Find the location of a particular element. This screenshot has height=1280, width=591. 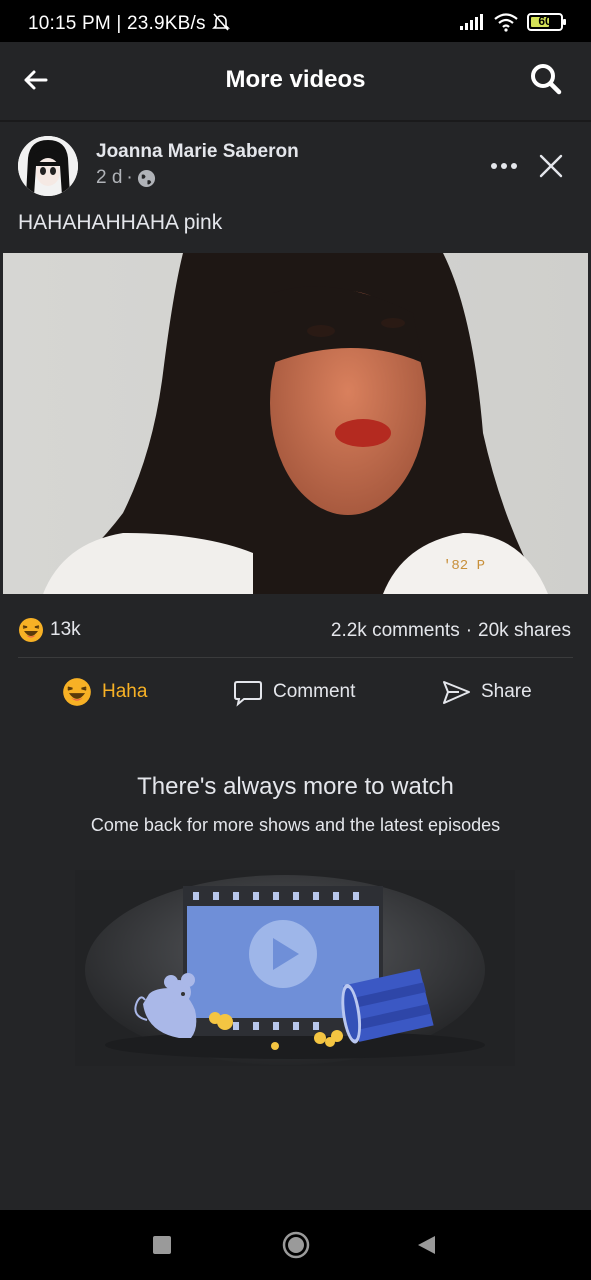

video-illustration is located at coordinates (295, 968).